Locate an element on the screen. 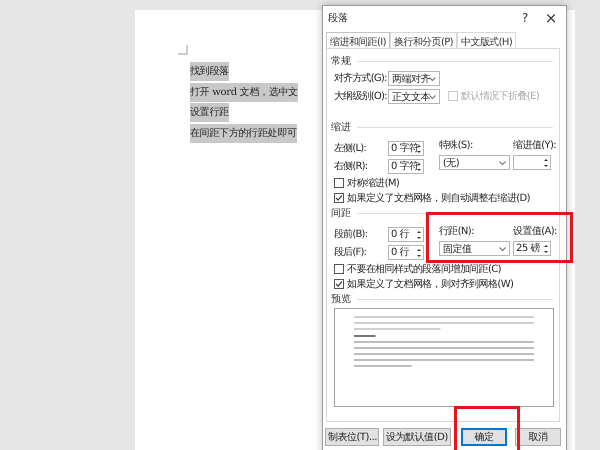 Image resolution: width=600 pixels, height=450 pixels. tab: 换行和分页(P) is located at coordinates (423, 40).